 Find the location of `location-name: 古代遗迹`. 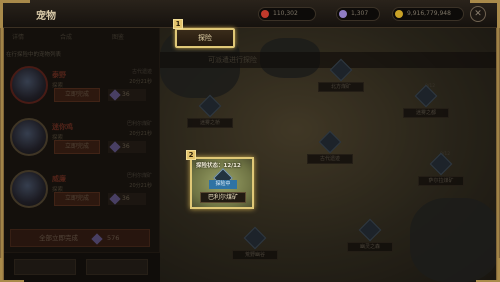

location-name: 古代遗迹 is located at coordinates (330, 159).